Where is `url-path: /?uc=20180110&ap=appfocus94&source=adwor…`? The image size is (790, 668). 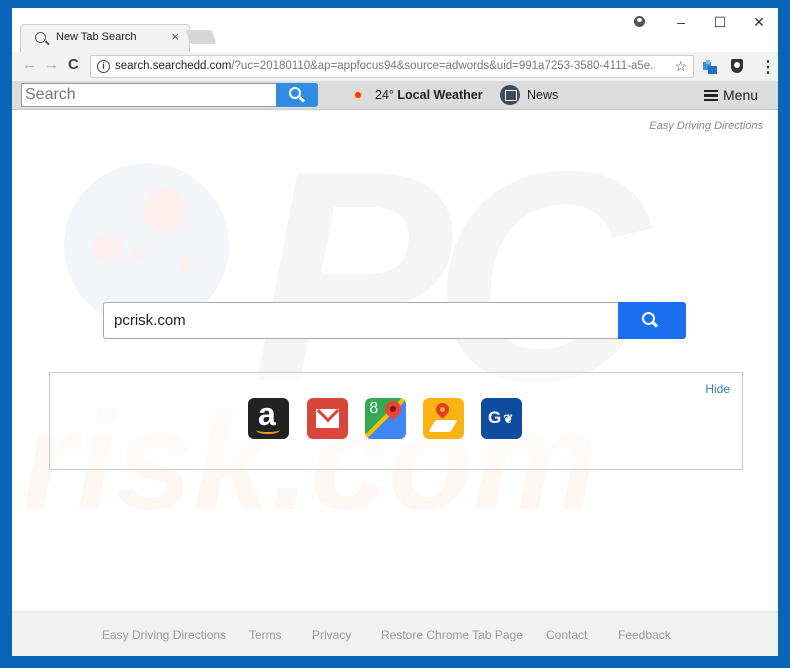
url-path: /?uc=20180110&ap=appfocus94&source=adwor… is located at coordinates (443, 66).